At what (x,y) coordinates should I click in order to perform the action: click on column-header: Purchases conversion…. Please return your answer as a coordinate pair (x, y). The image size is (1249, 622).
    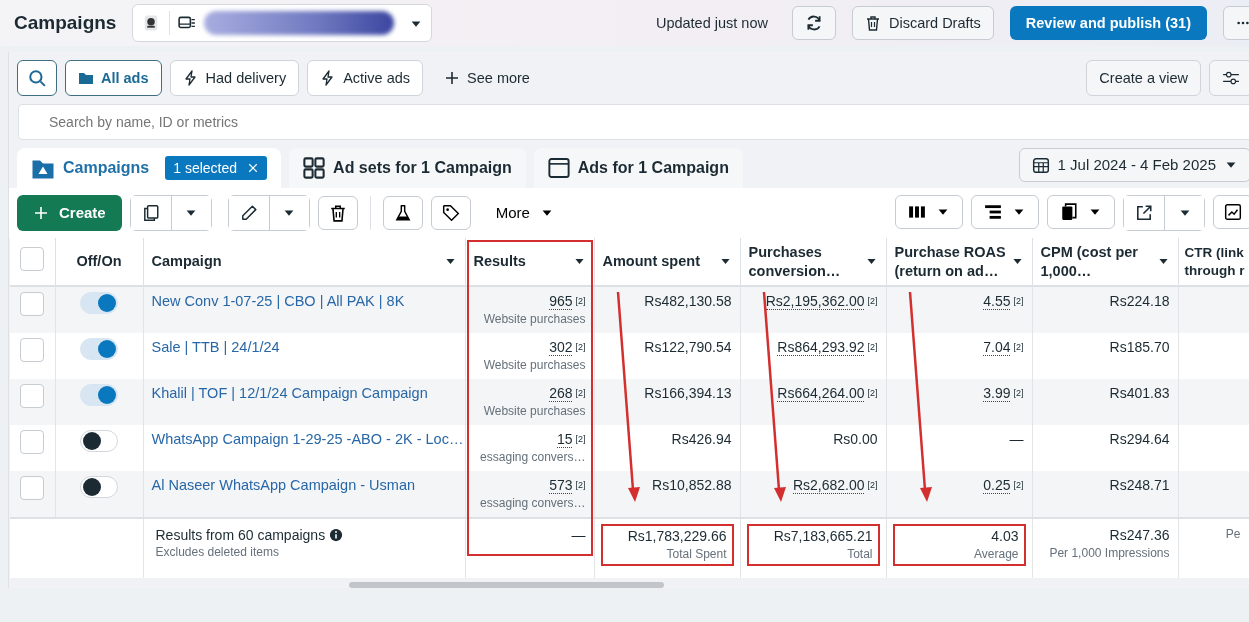
    Looking at the image, I should click on (804, 261).